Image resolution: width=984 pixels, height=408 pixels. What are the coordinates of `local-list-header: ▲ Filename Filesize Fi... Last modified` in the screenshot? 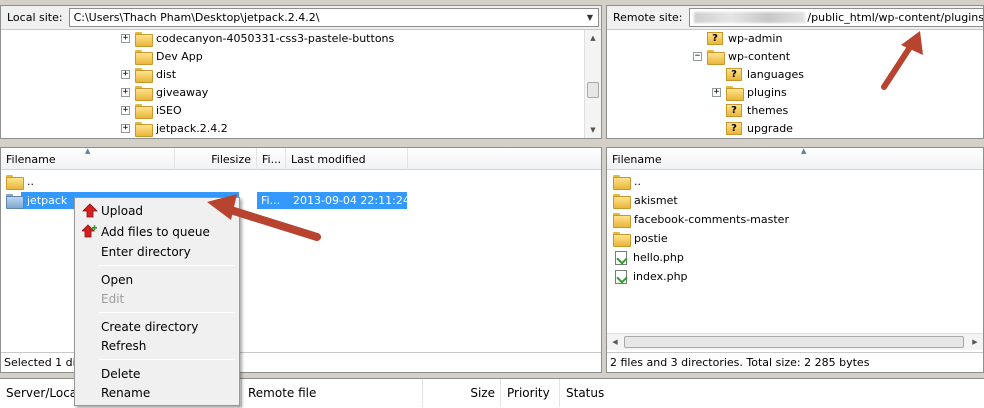 It's located at (301, 159).